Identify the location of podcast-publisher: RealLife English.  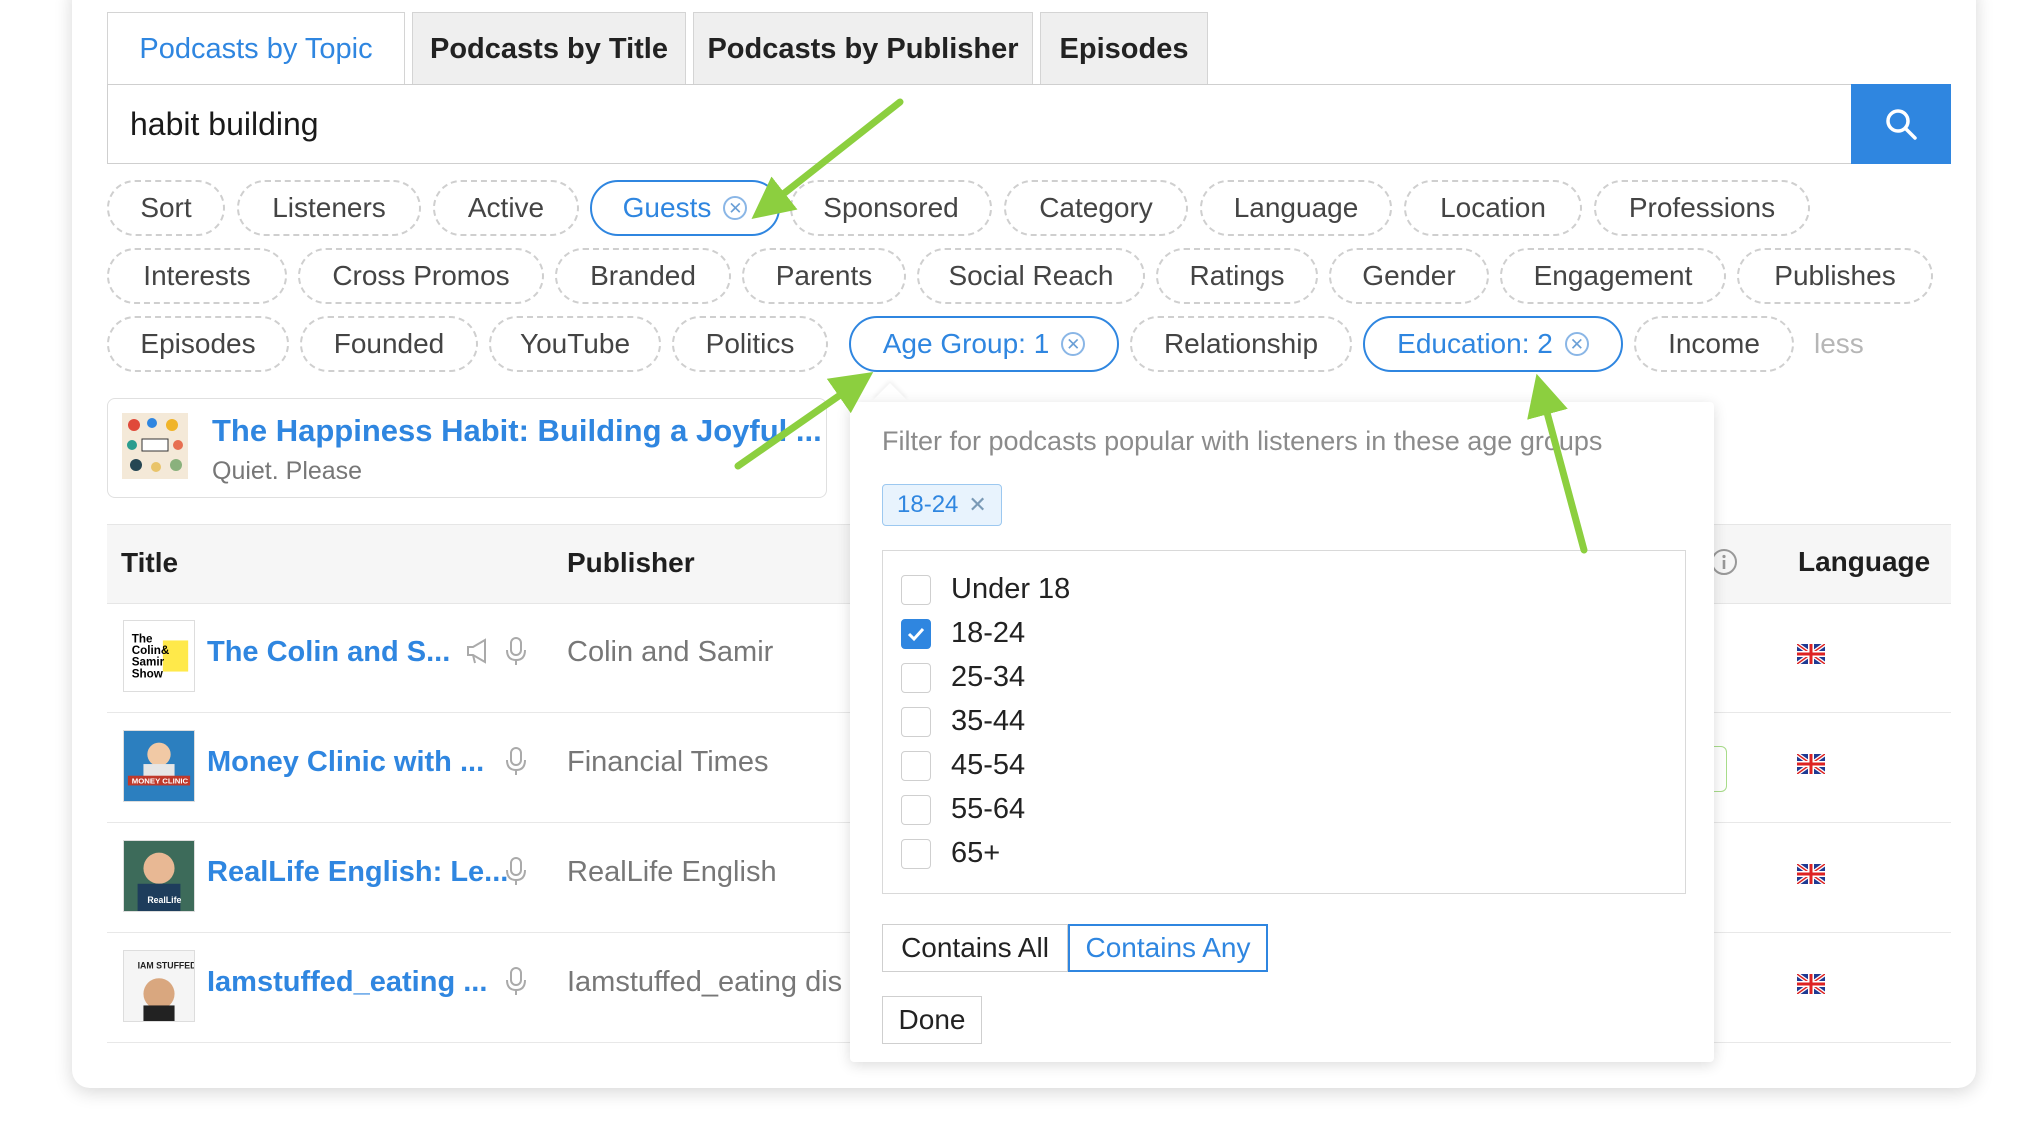
(672, 872).